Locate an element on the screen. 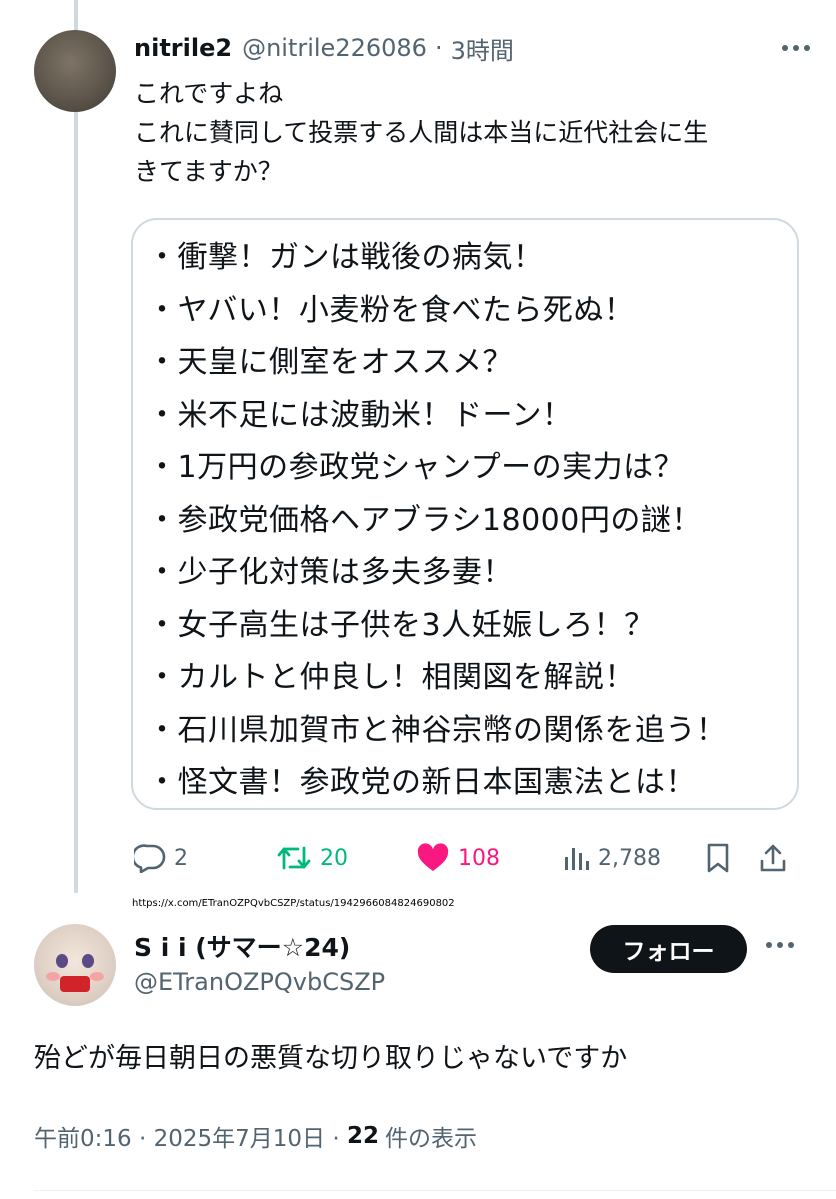 Image resolution: width=836 pixels, height=1199 pixels. list-item: 少子化対策は多夫多妻！ is located at coordinates (472, 573).